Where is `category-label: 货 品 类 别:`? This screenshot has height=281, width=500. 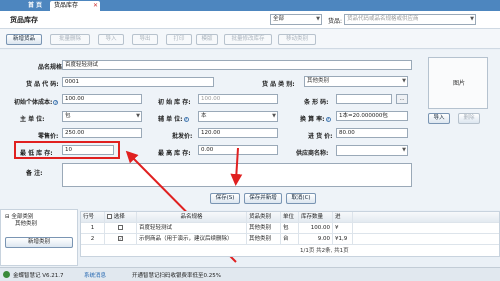
category-label: 货 品 类 别: is located at coordinates (278, 84).